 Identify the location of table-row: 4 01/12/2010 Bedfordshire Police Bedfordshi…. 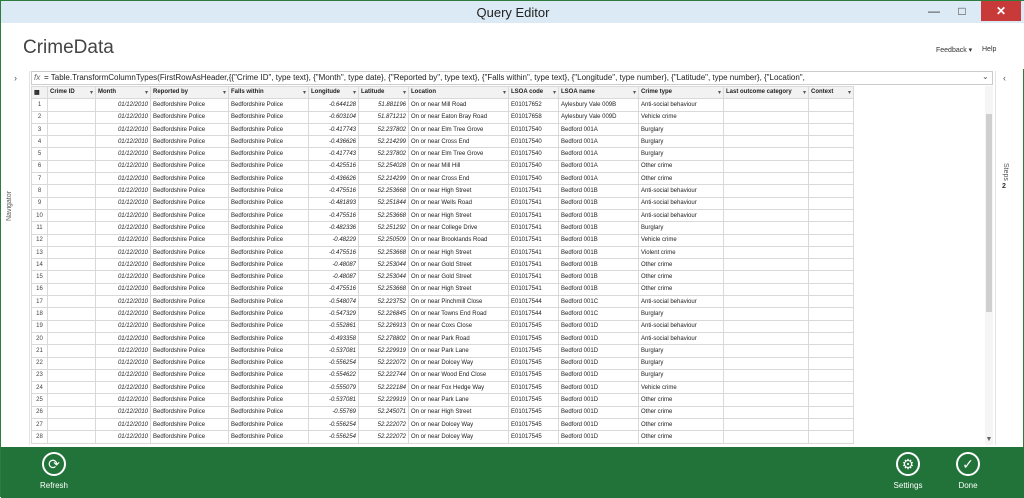
(442, 142).